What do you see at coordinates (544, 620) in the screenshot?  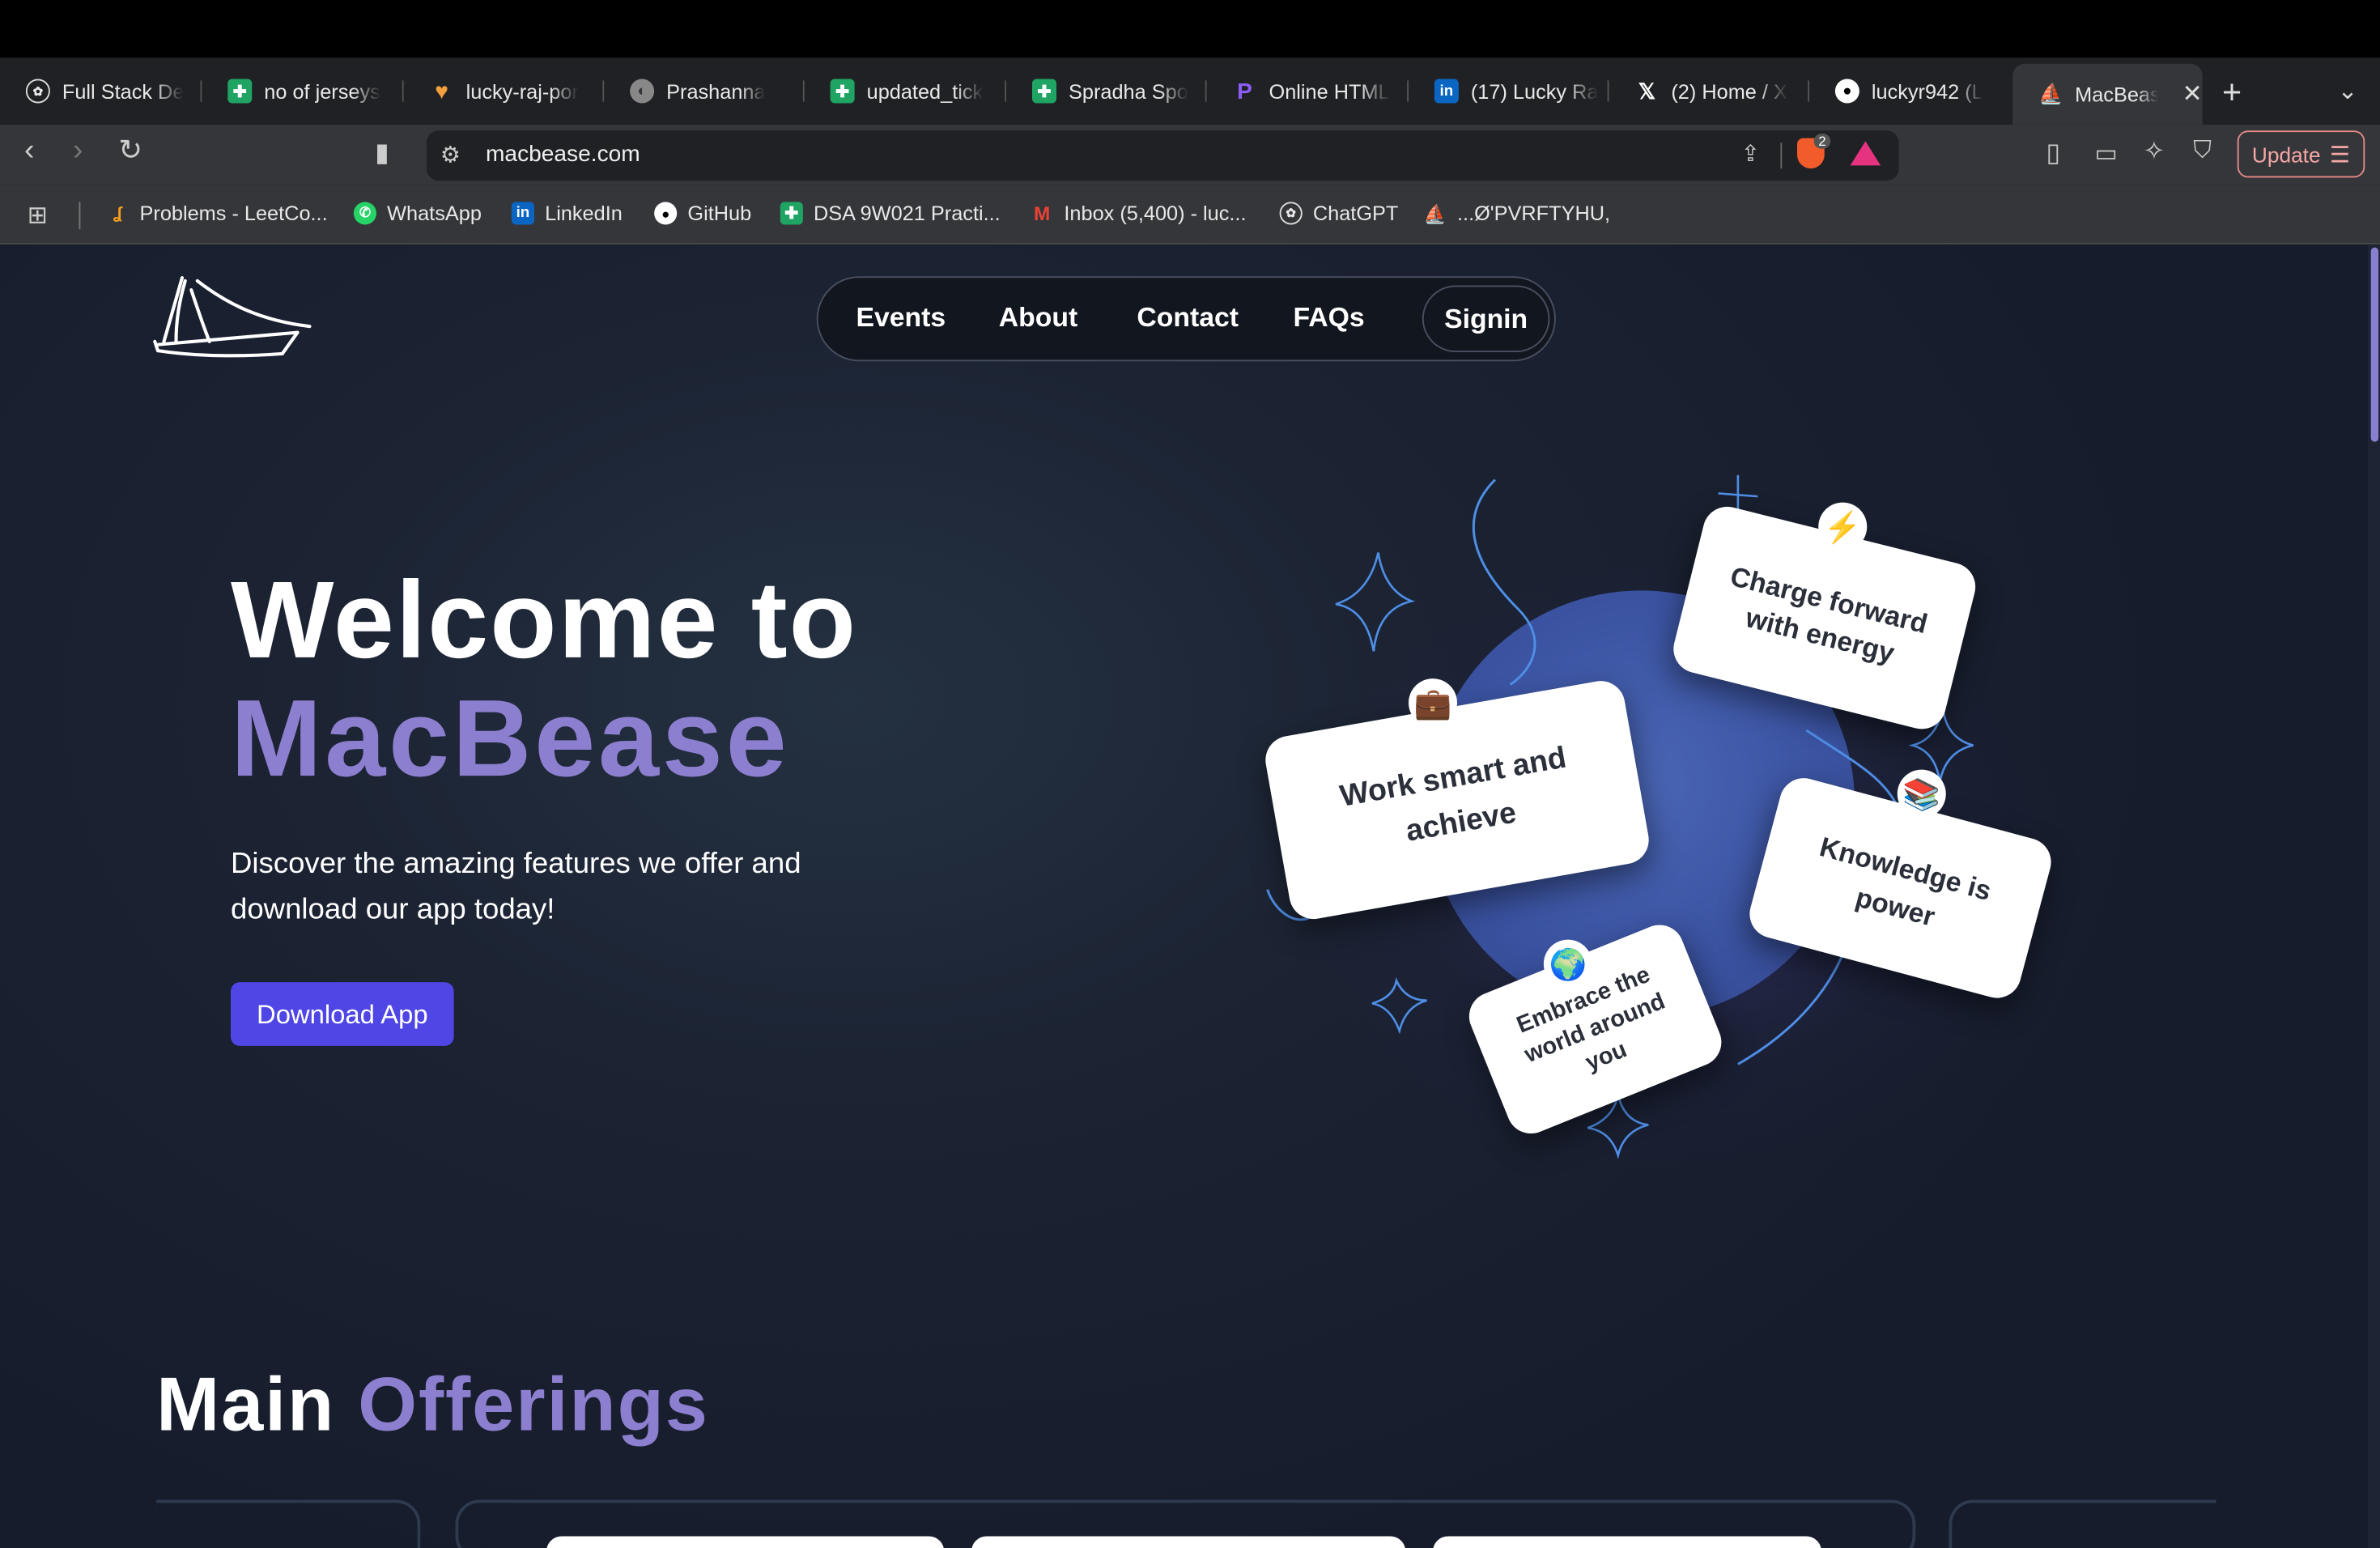 I see `hero-title-line1: Welcome to` at bounding box center [544, 620].